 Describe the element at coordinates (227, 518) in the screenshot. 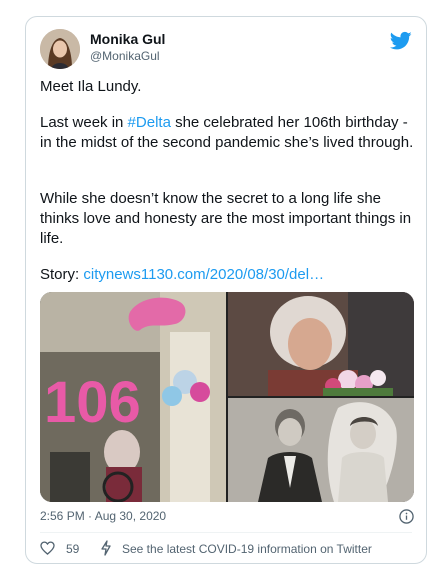

I see `tweet-meta: 2:56 PM · Aug 30, 2020` at that location.